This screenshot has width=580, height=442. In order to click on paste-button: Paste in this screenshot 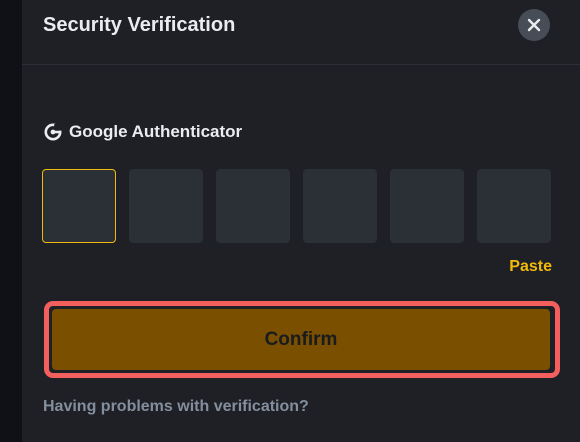, I will do `click(530, 267)`.